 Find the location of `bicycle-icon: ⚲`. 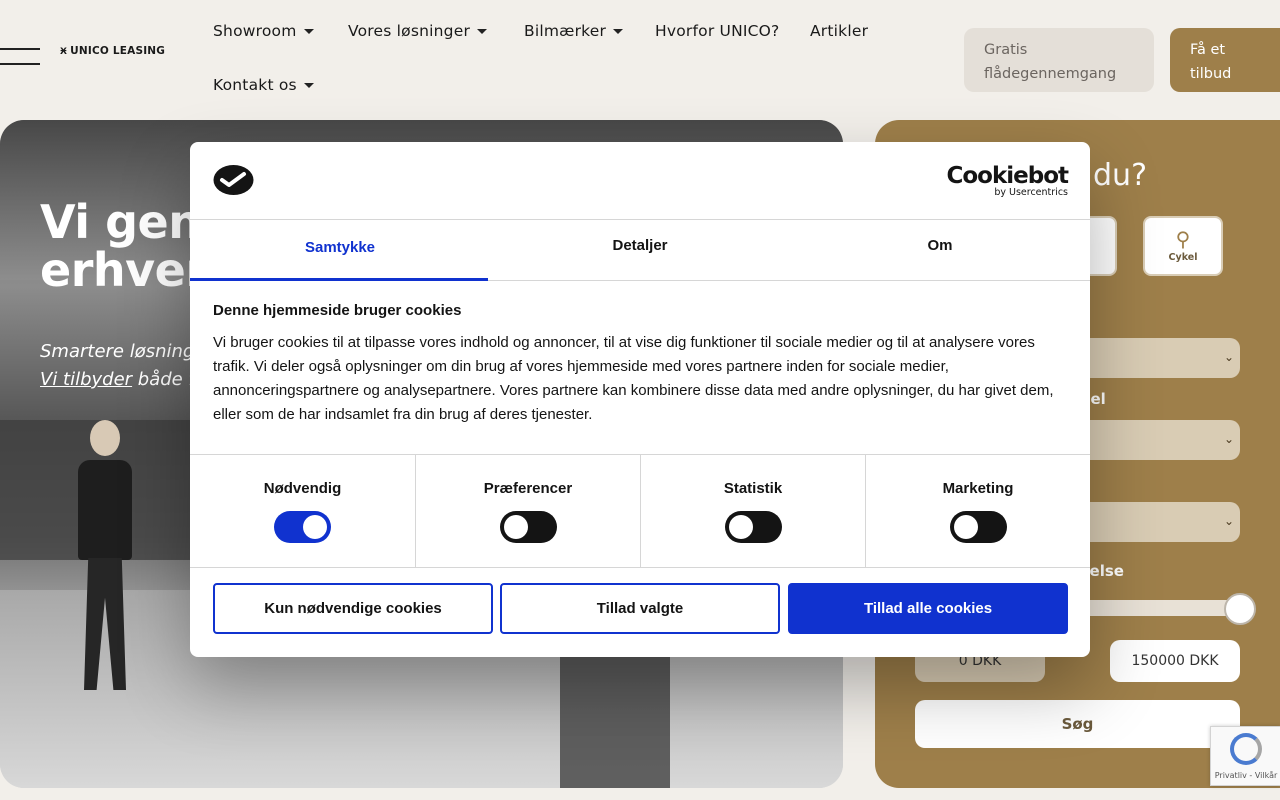

bicycle-icon: ⚲ is located at coordinates (1183, 239).